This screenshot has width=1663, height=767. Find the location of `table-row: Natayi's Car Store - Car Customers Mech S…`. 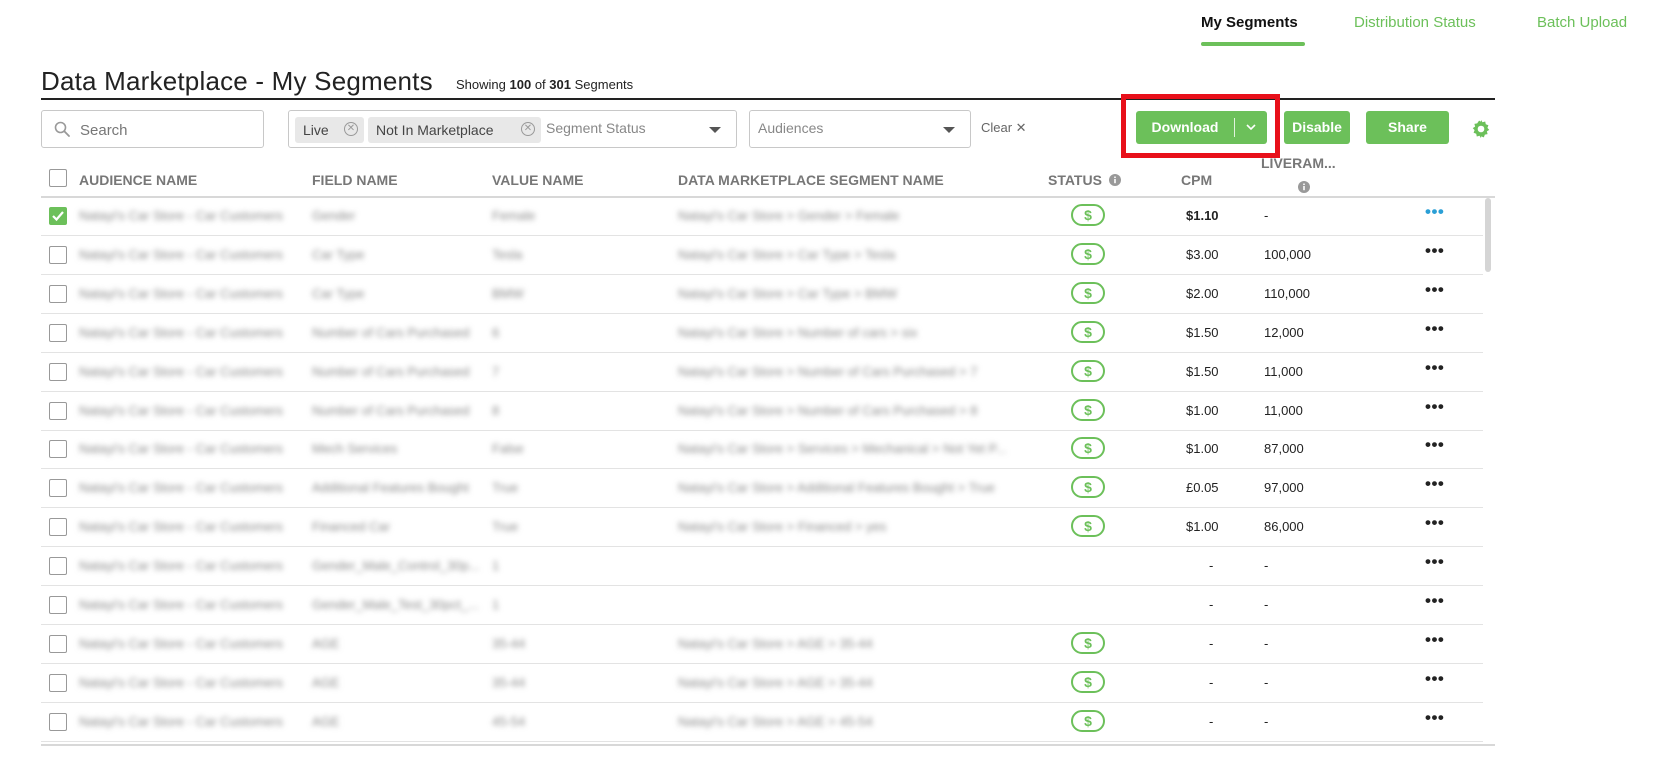

table-row: Natayi's Car Store - Car Customers Mech S… is located at coordinates (762, 450).